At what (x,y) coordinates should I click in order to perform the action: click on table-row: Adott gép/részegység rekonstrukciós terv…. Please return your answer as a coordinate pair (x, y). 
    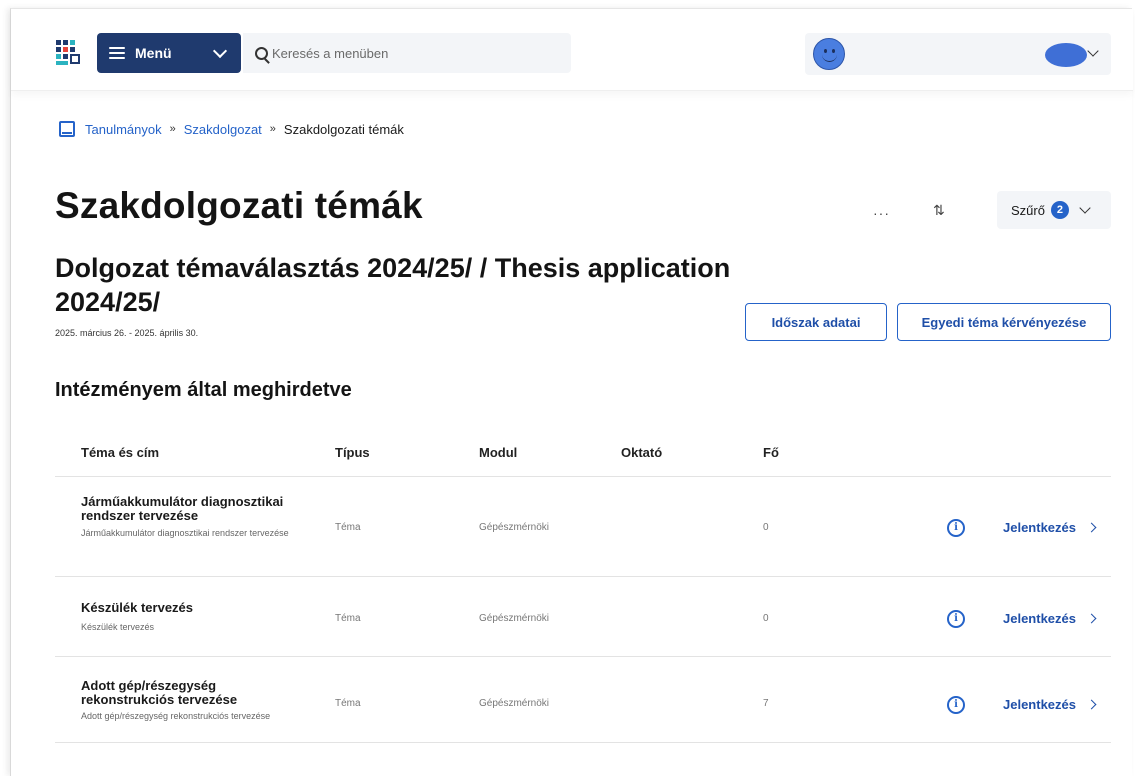
    Looking at the image, I should click on (583, 700).